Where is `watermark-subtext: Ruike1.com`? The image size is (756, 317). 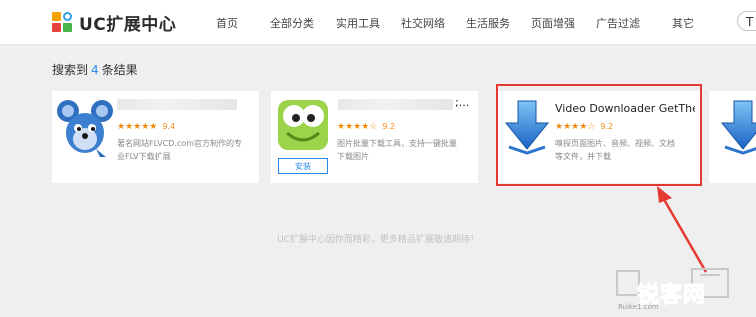 watermark-subtext: Ruike1.com is located at coordinates (638, 307).